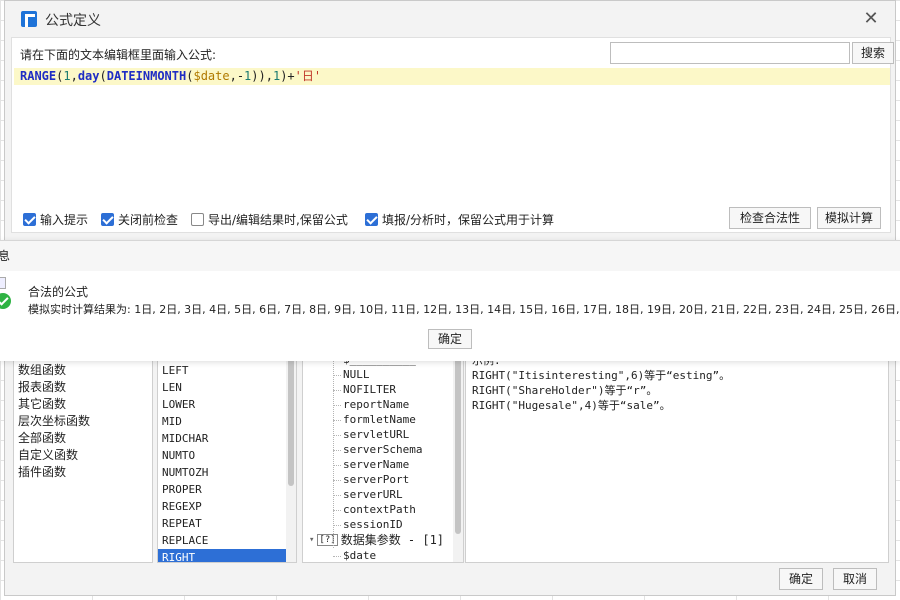 This screenshot has width=900, height=600. Describe the element at coordinates (327, 540) in the screenshot. I see `dataset-folder-icon: [?]` at that location.